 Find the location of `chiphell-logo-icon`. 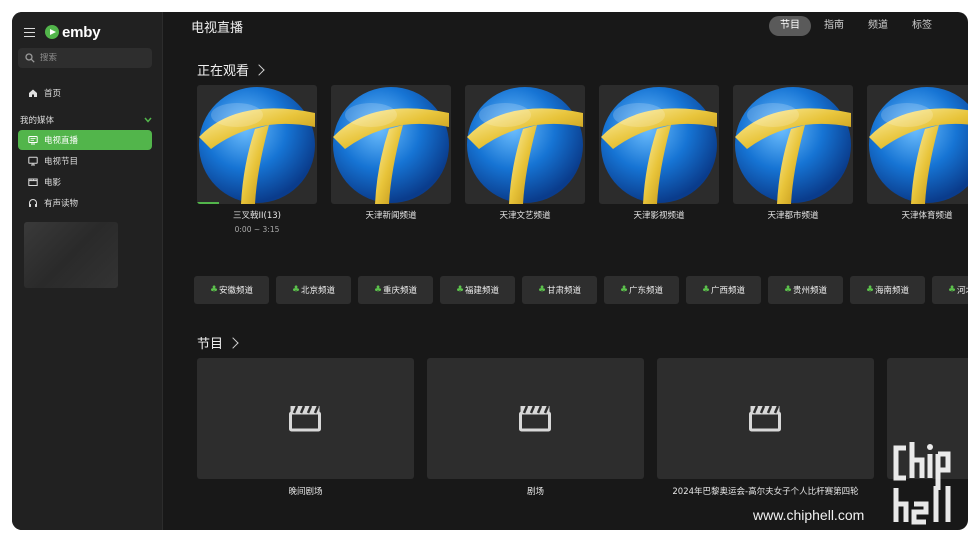

chiphell-logo-icon is located at coordinates (922, 483).